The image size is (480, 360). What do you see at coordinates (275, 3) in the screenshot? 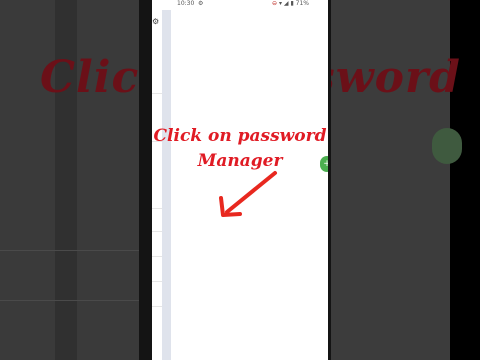
I see `do-not-disturb-icon: ⊖` at bounding box center [275, 3].